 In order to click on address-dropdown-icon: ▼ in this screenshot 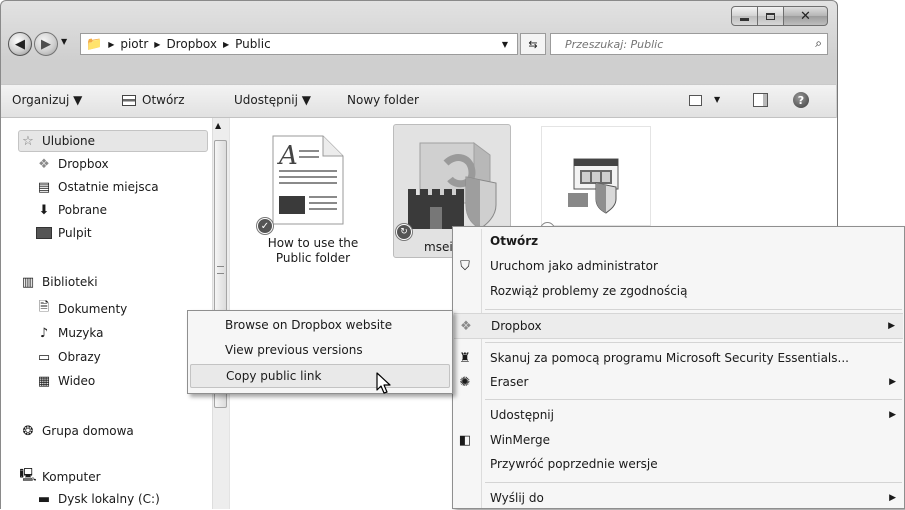, I will do `click(505, 44)`.